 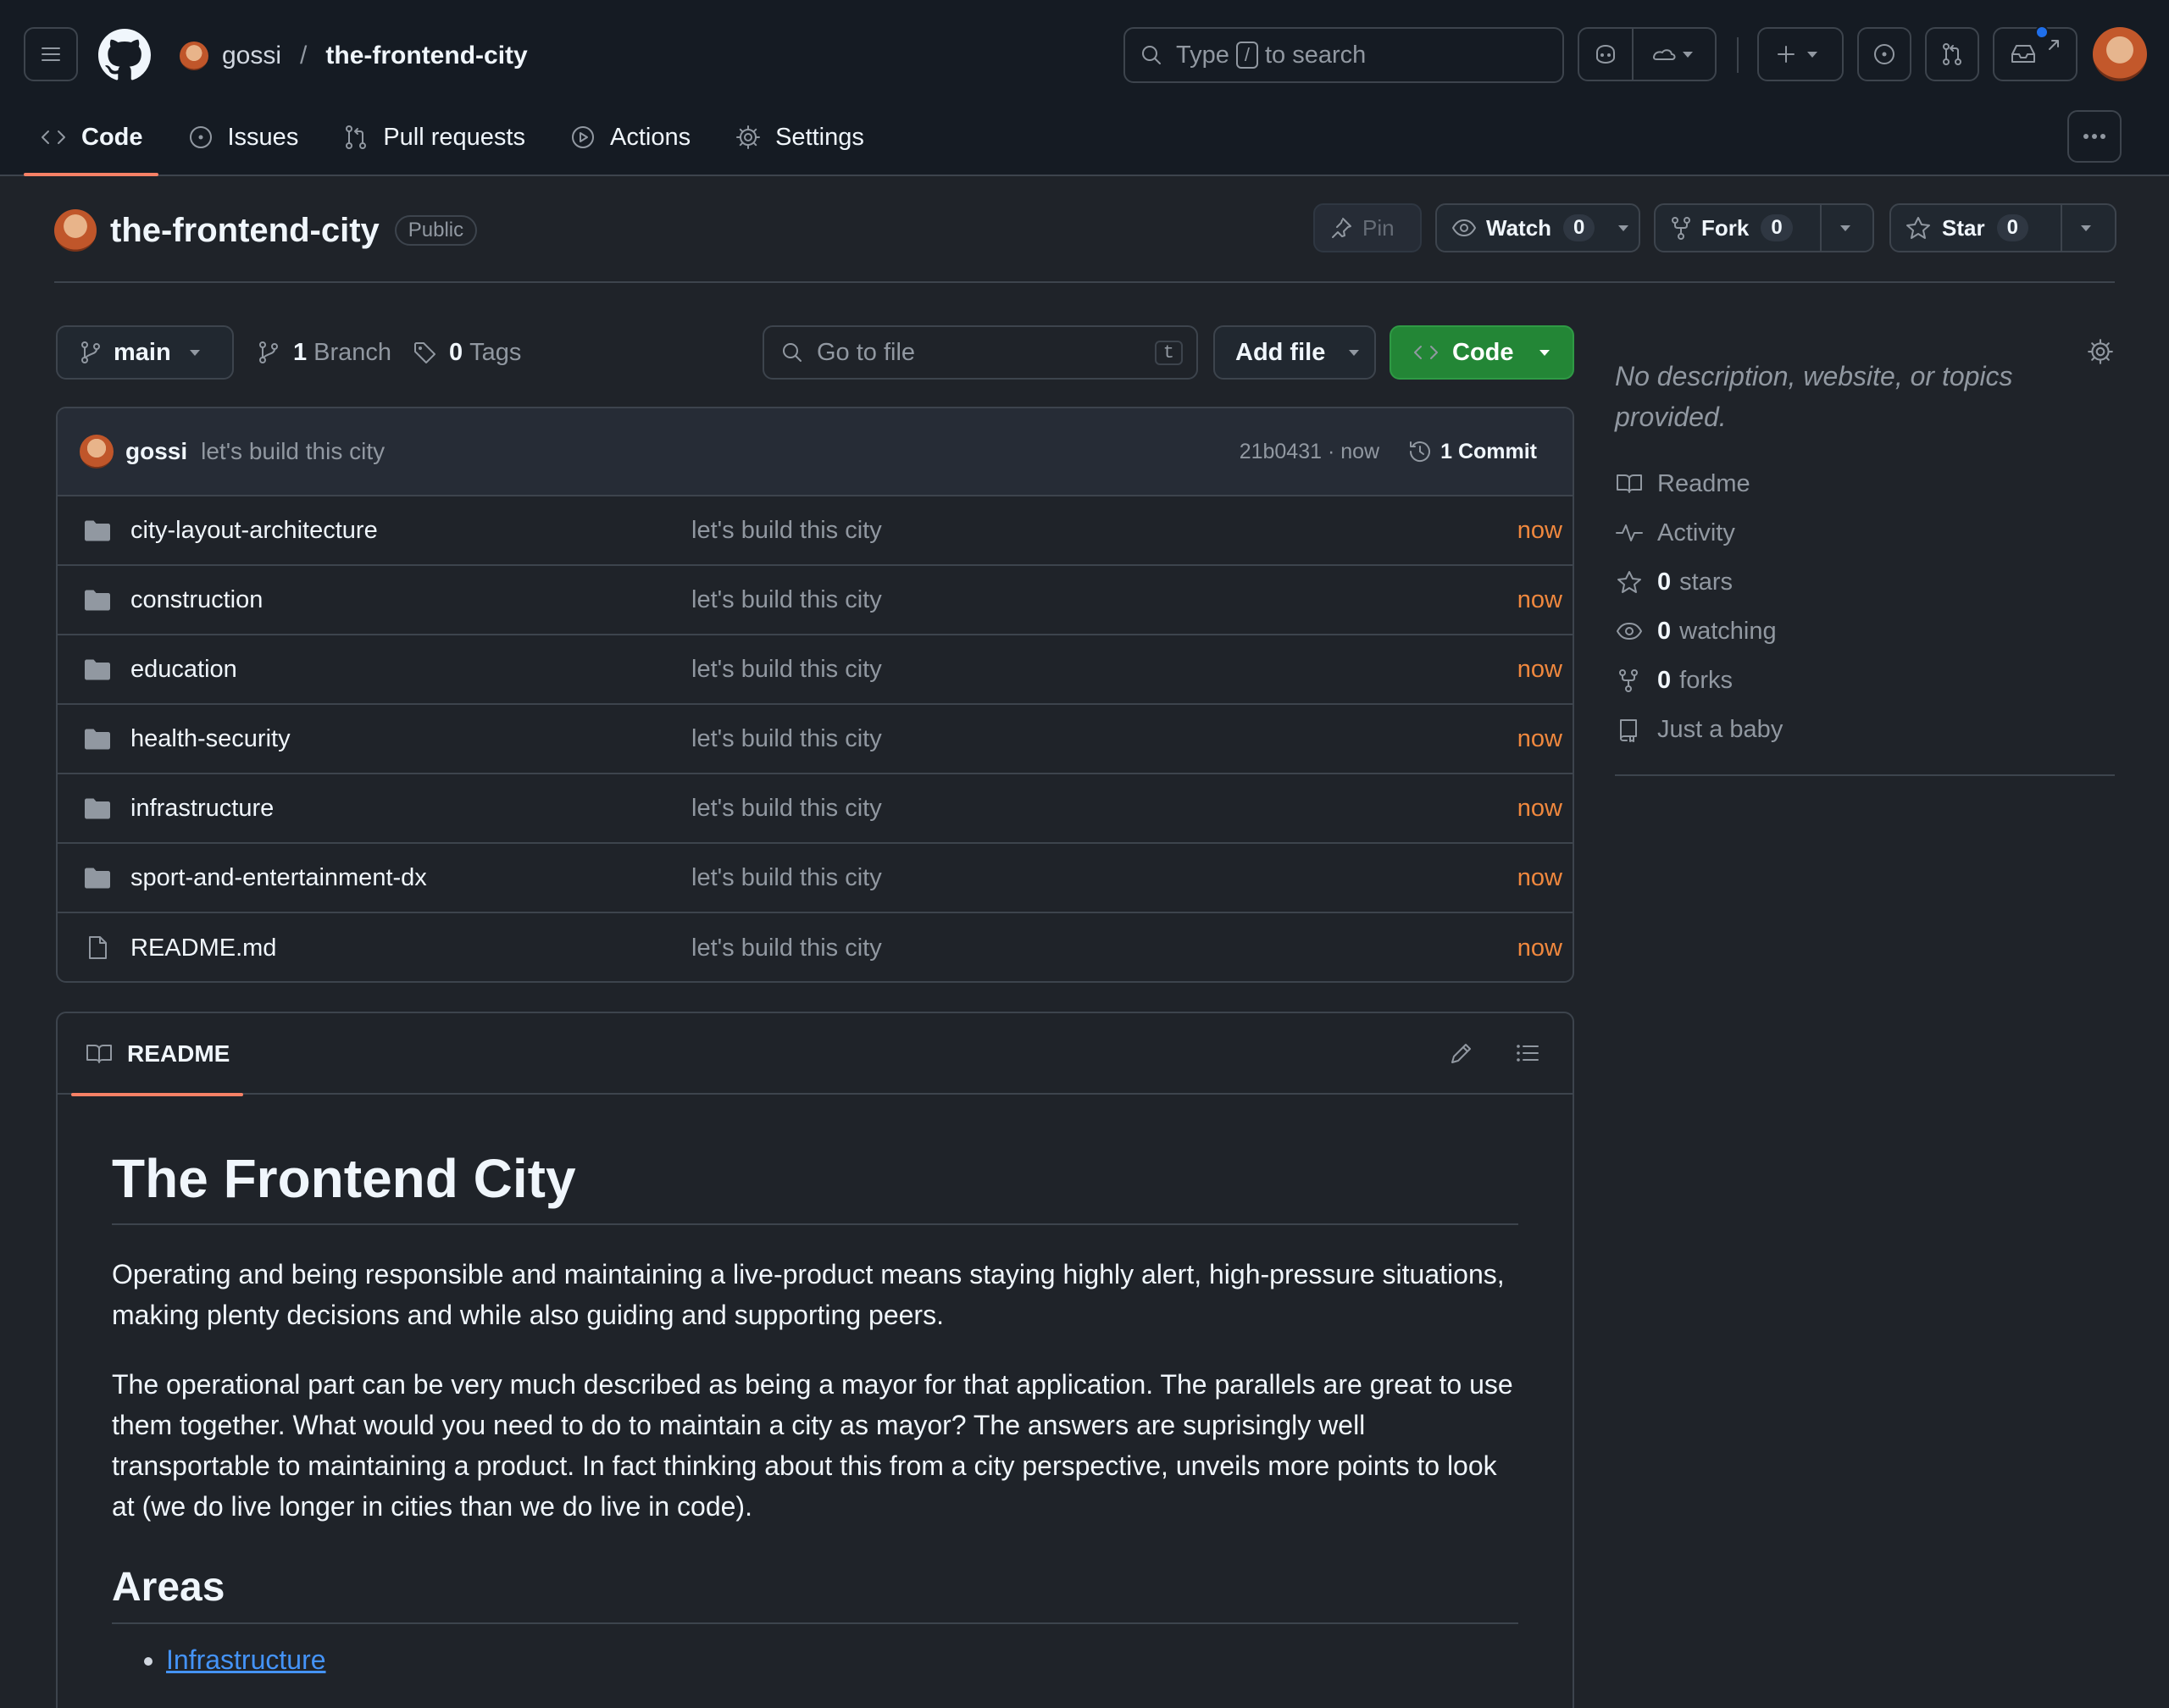 What do you see at coordinates (1865, 532) in the screenshot?
I see `about-activity-link: Activity` at bounding box center [1865, 532].